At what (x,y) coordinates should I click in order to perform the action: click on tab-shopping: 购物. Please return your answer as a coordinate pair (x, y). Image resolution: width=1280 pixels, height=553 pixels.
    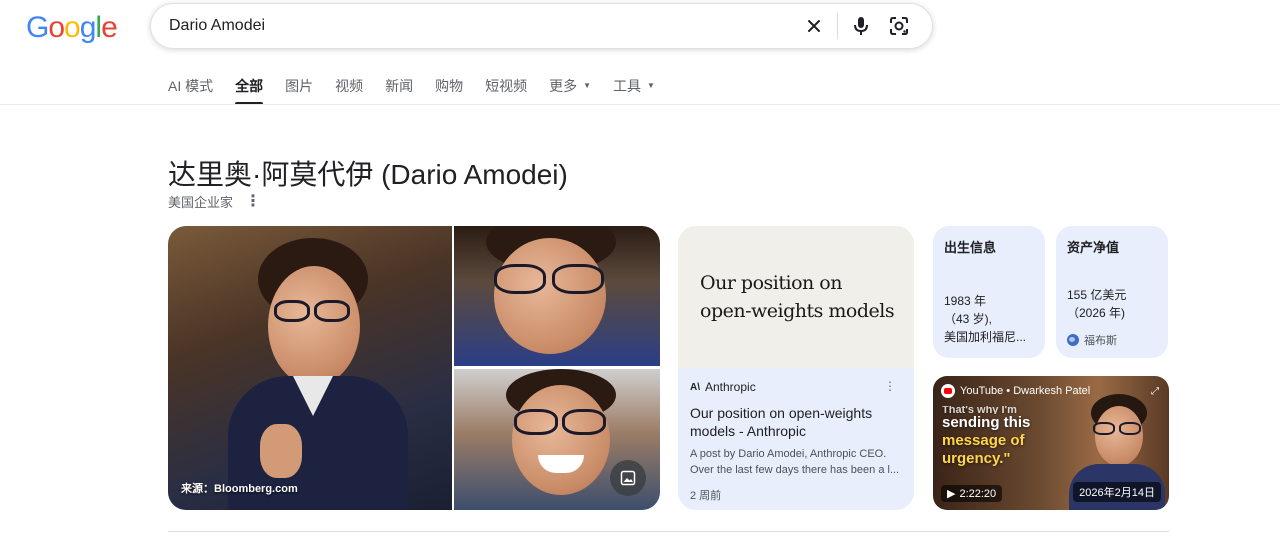
    Looking at the image, I should click on (449, 90).